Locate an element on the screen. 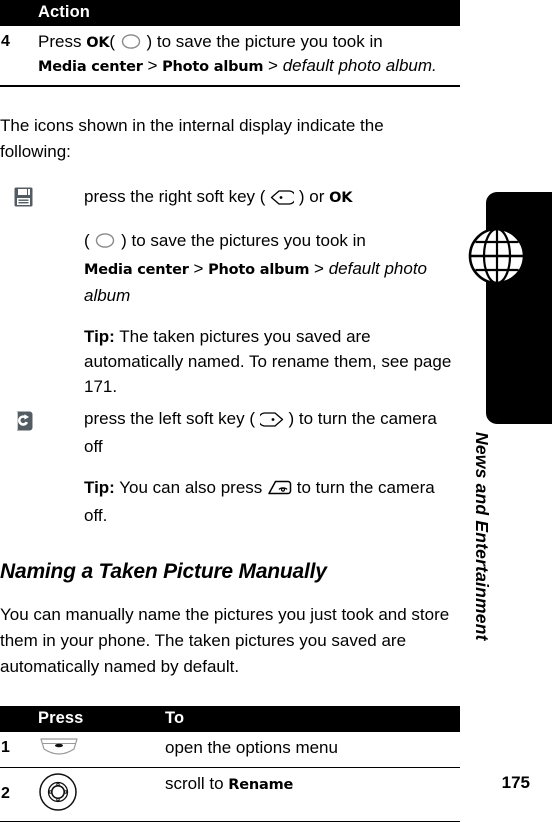 This screenshot has width=552, height=822. save-path-2: Photo album is located at coordinates (259, 270).